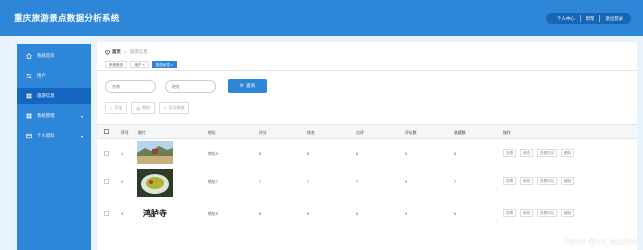  I want to click on sliders-icon, so click(29, 76).